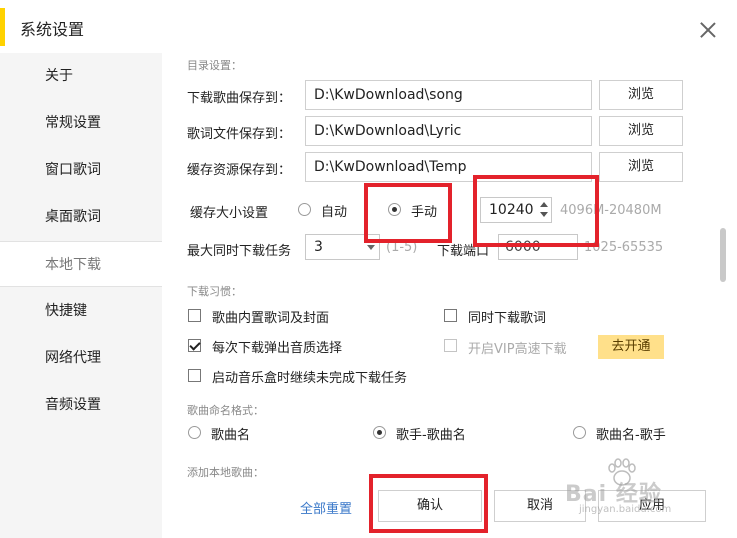  Describe the element at coordinates (641, 131) in the screenshot. I see `lyric-path-browse-button: 浏览` at that location.